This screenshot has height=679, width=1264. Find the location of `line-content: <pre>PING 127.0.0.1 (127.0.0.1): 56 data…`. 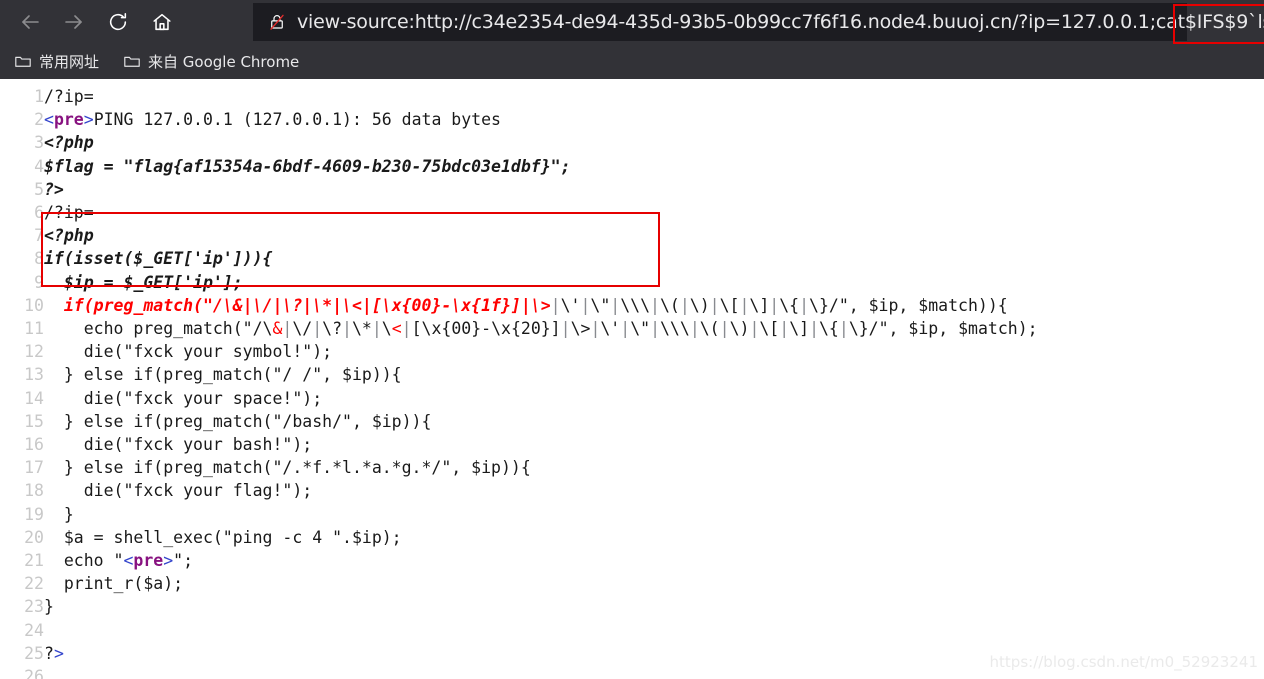

line-content: <pre>PING 127.0.0.1 (127.0.0.1): 56 data… is located at coordinates (541, 119).